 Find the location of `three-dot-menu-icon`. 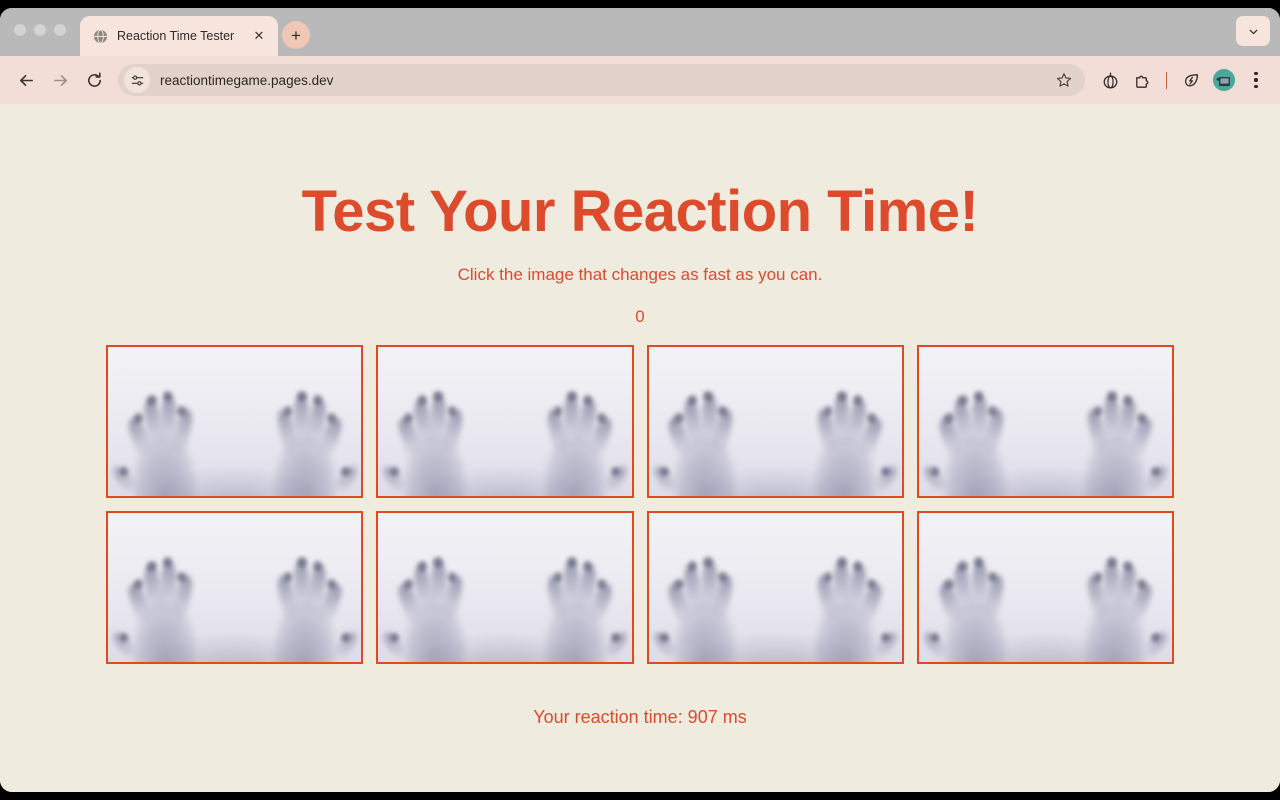

three-dot-menu-icon is located at coordinates (1256, 80).